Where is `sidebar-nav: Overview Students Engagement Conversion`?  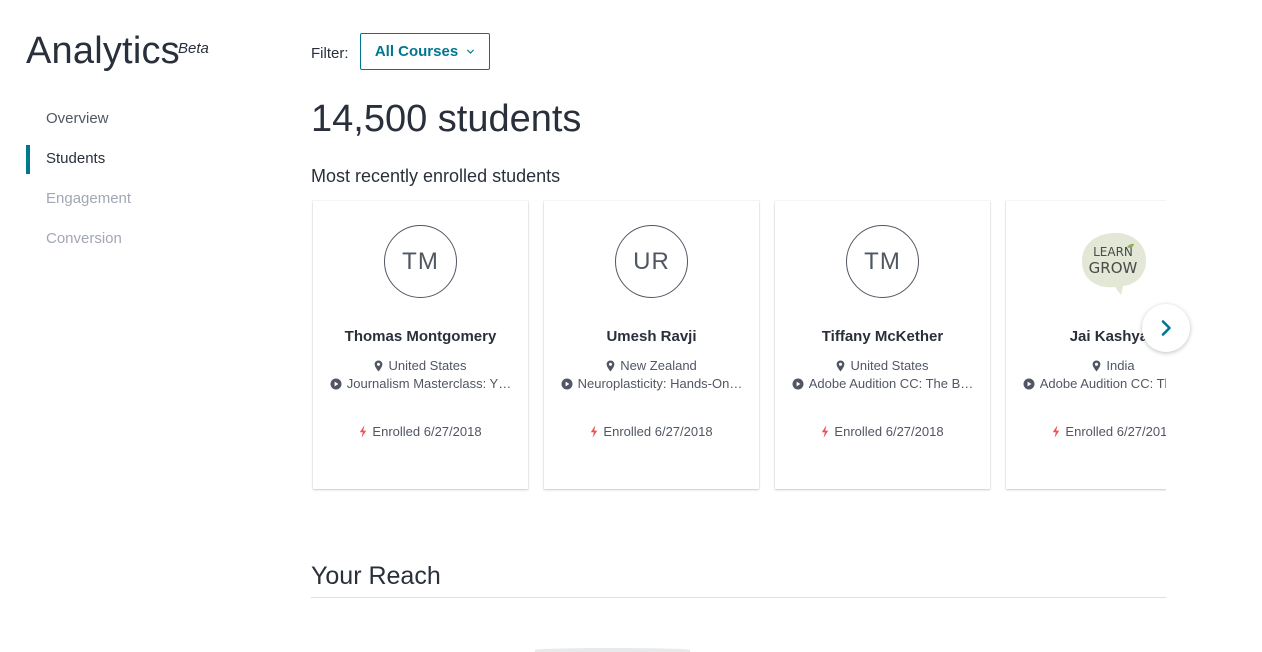
sidebar-nav: Overview Students Engagement Conversion is located at coordinates (136, 183).